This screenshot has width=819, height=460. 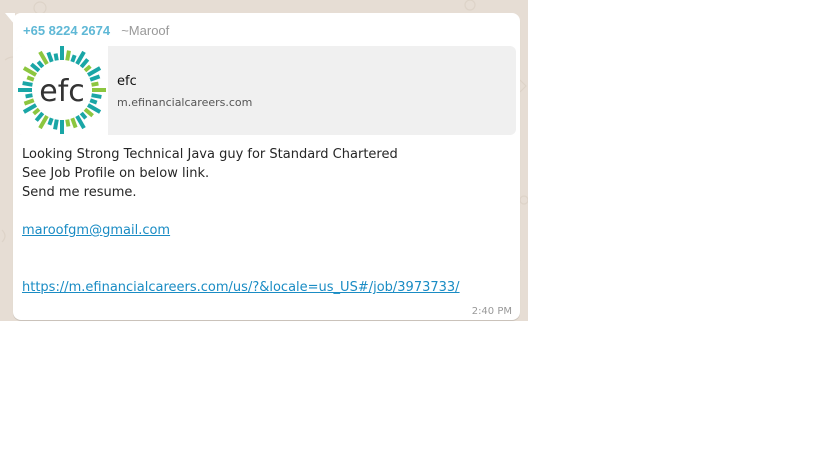 What do you see at coordinates (66, 30) in the screenshot?
I see `sender-phone: +65 8224 2674` at bounding box center [66, 30].